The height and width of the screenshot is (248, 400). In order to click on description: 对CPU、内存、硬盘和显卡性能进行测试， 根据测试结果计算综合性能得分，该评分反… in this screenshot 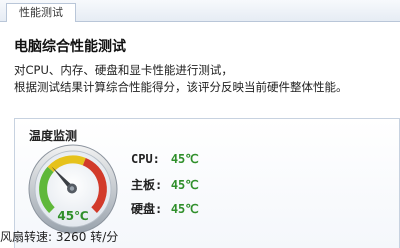, I will do `click(204, 79)`.